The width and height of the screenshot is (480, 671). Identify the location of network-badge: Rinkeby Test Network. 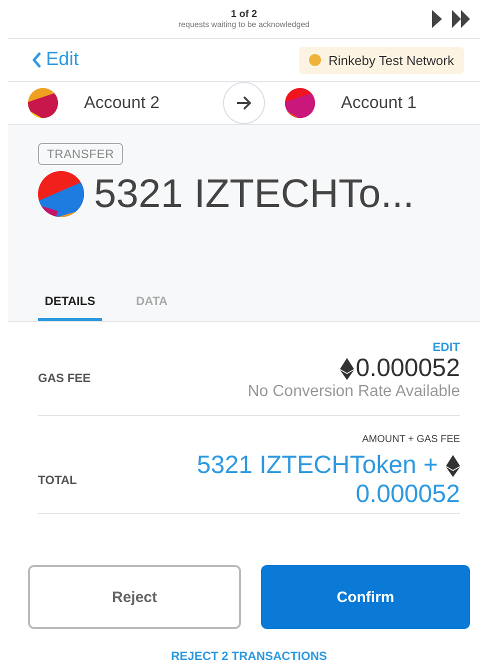
(381, 60).